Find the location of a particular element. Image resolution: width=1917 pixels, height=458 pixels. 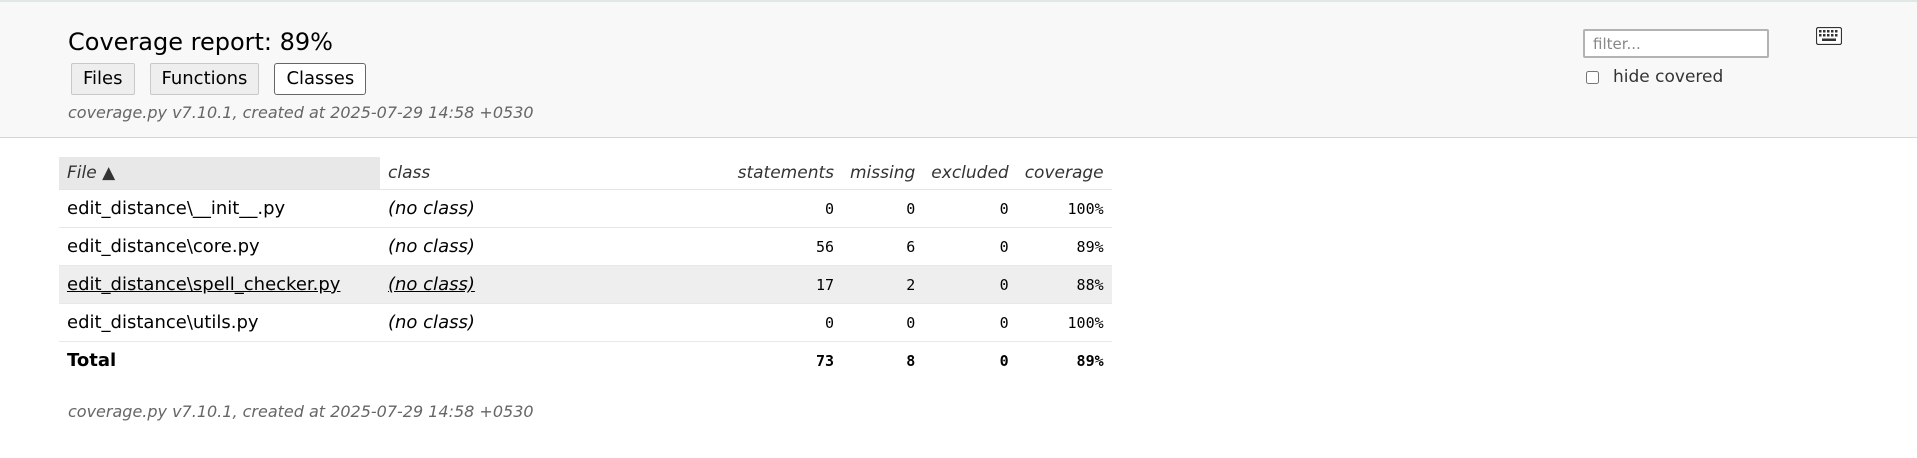

total-coverage: 89% is located at coordinates (1090, 360).